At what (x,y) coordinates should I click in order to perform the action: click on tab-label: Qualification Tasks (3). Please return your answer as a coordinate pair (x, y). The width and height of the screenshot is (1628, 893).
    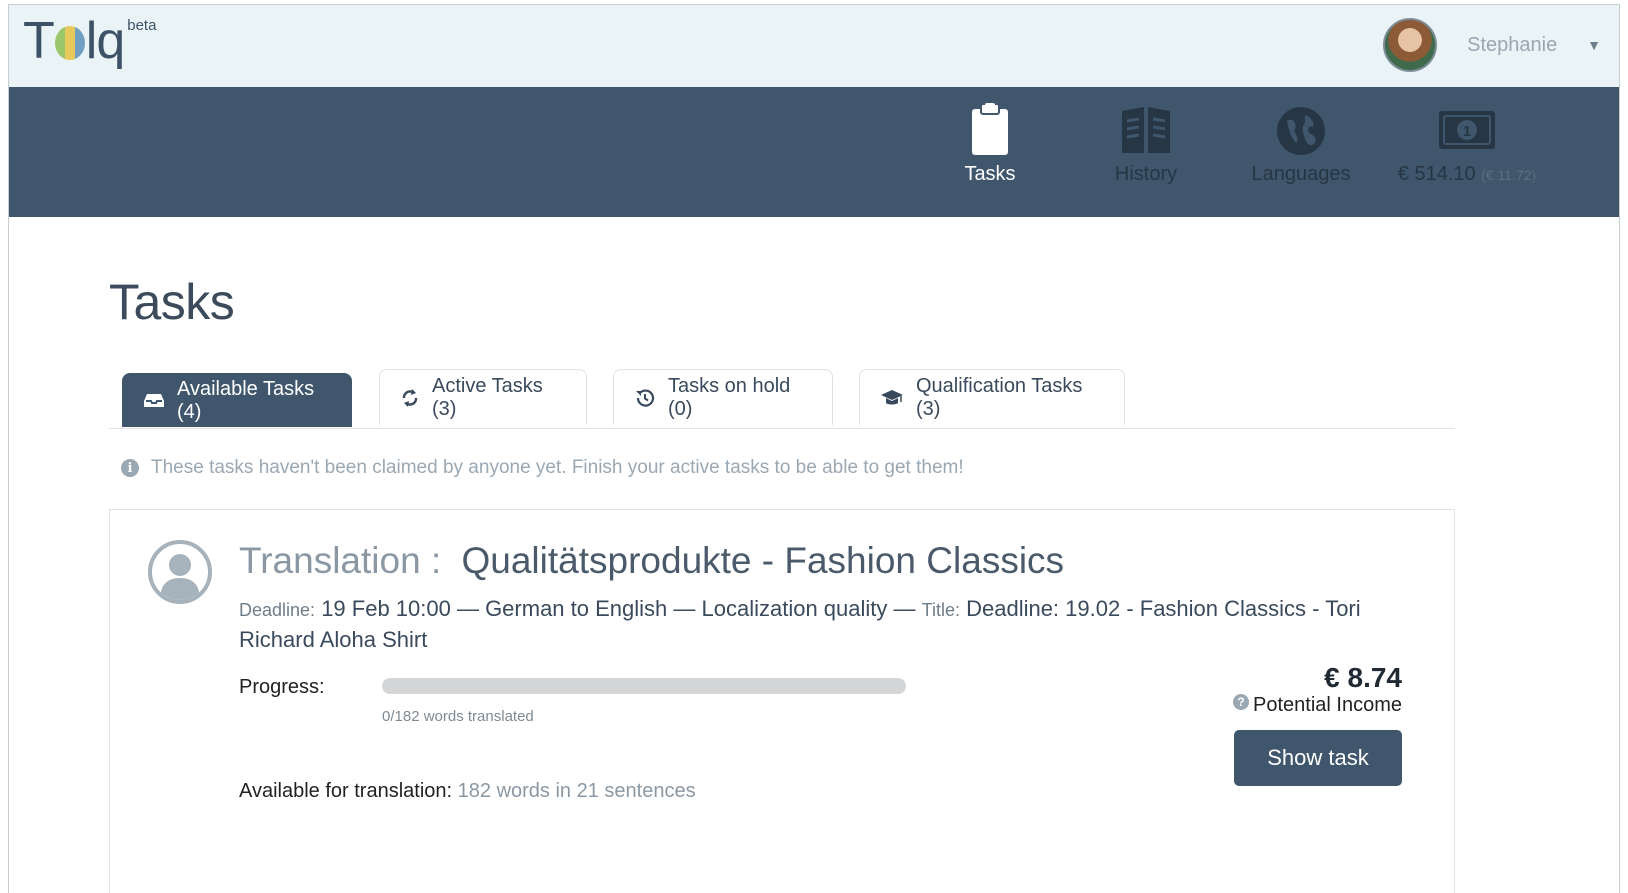
    Looking at the image, I should click on (999, 397).